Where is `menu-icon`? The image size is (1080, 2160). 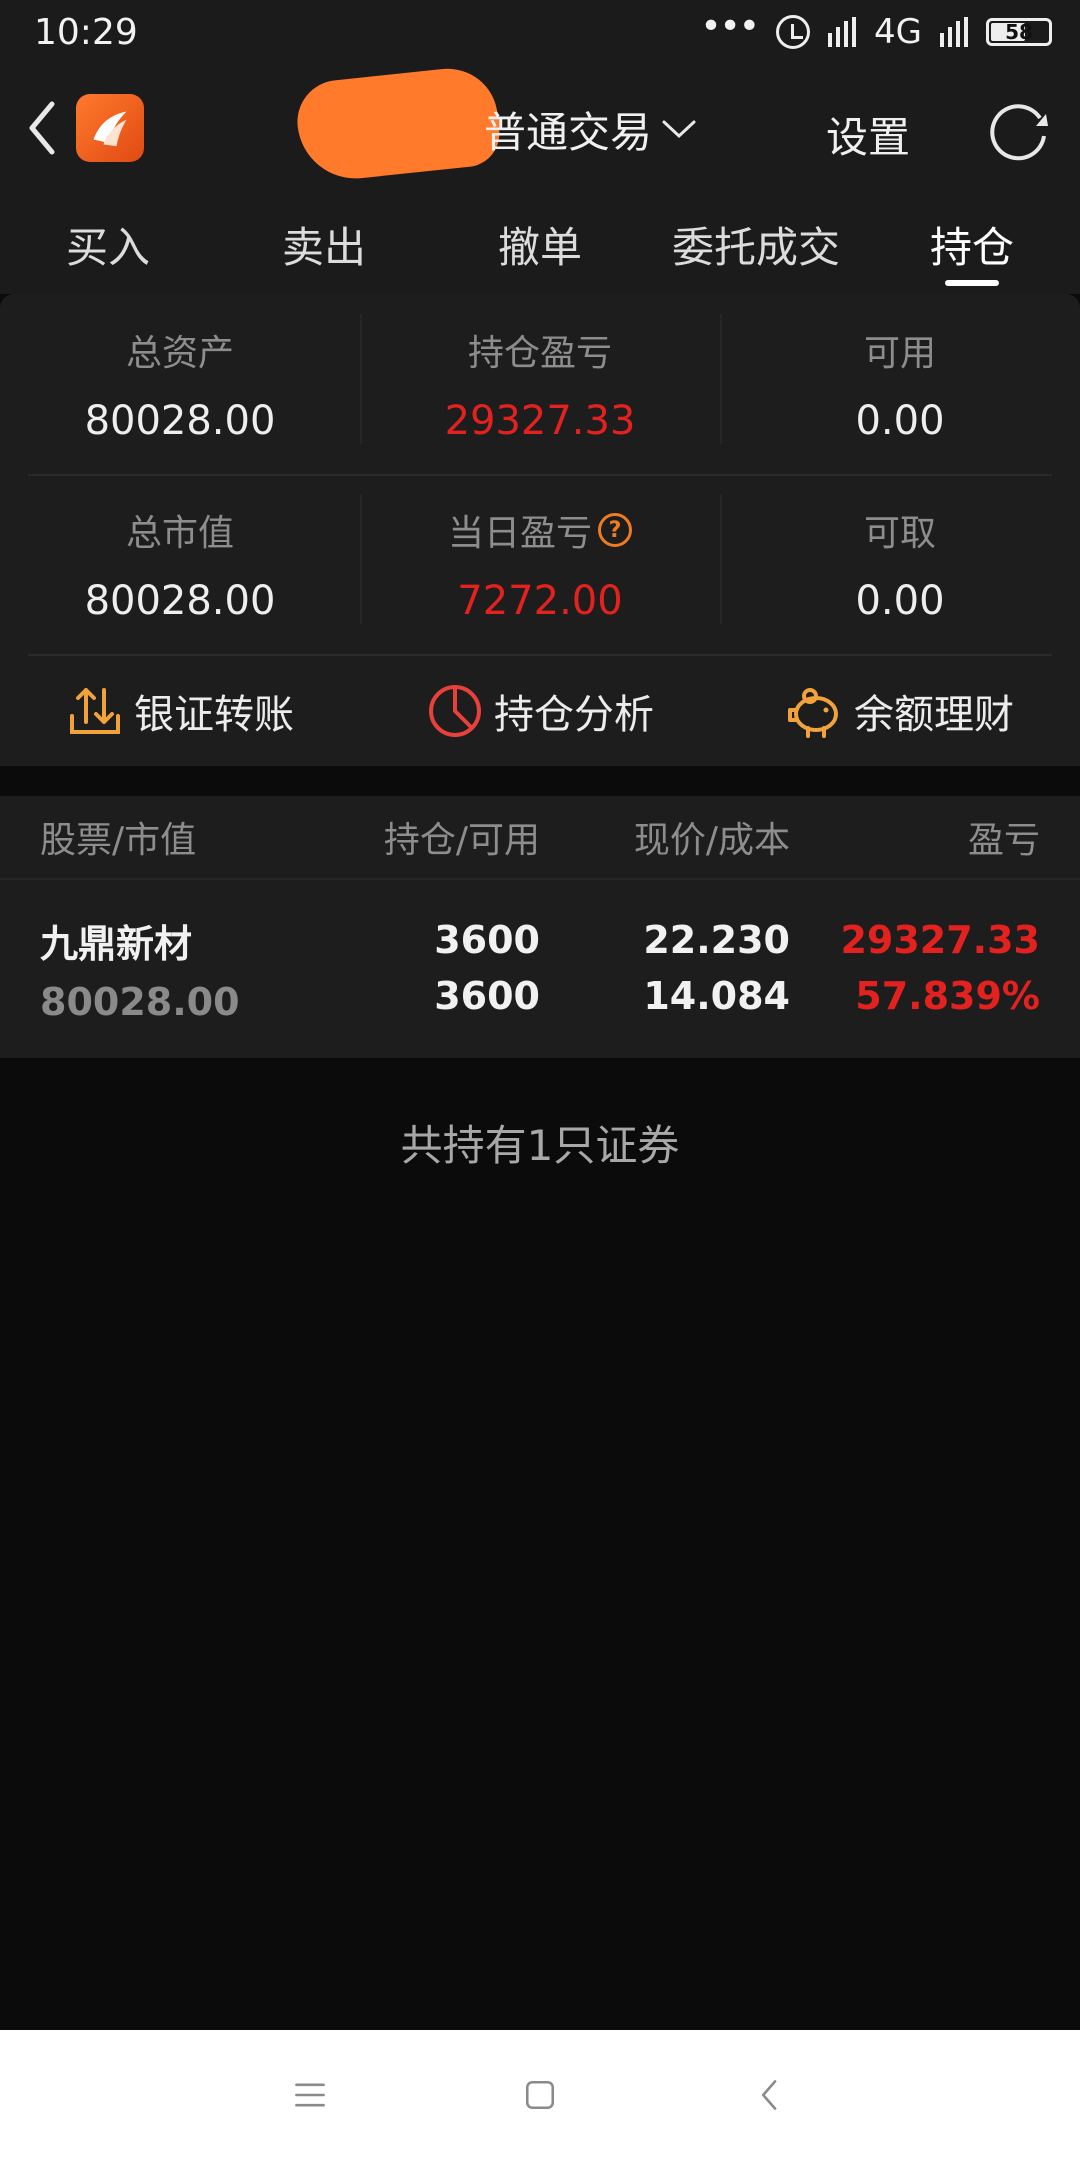
menu-icon is located at coordinates (310, 2095).